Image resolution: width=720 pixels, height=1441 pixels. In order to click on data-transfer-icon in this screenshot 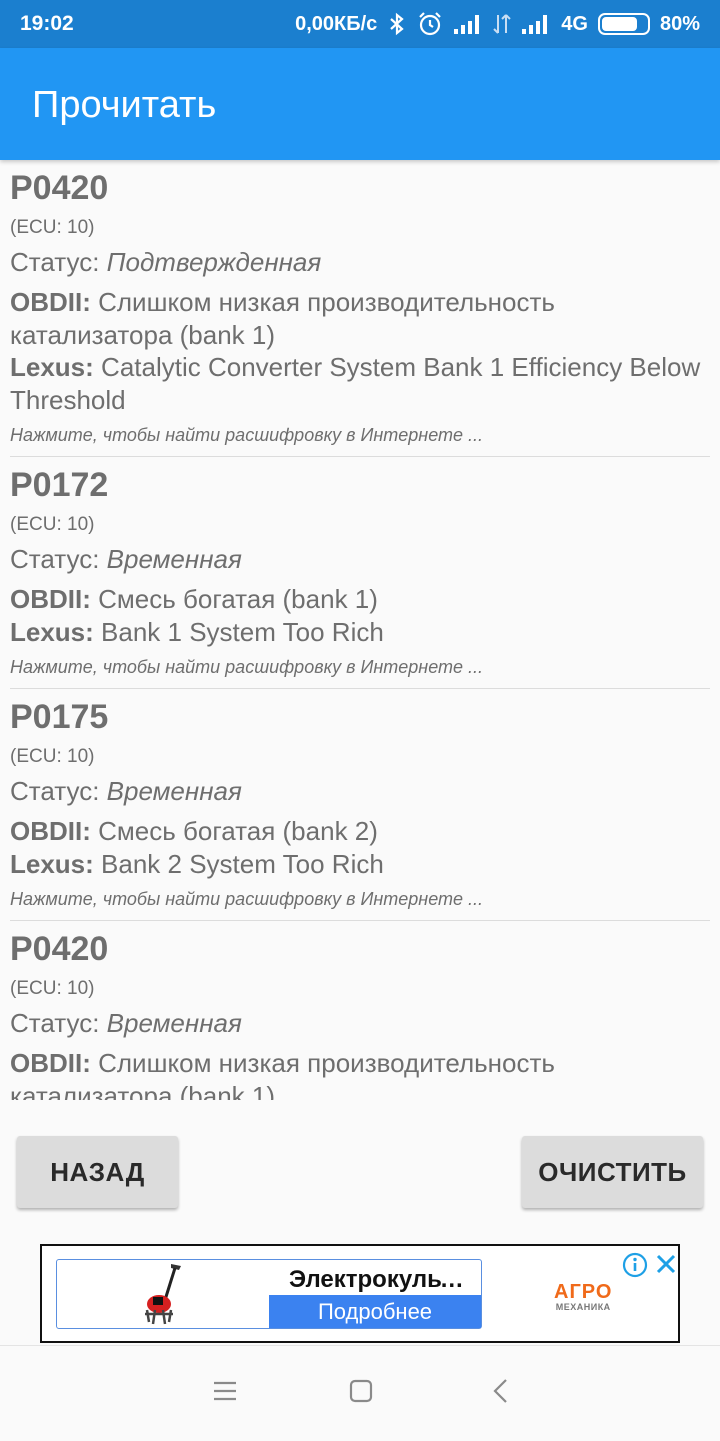, I will do `click(502, 24)`.